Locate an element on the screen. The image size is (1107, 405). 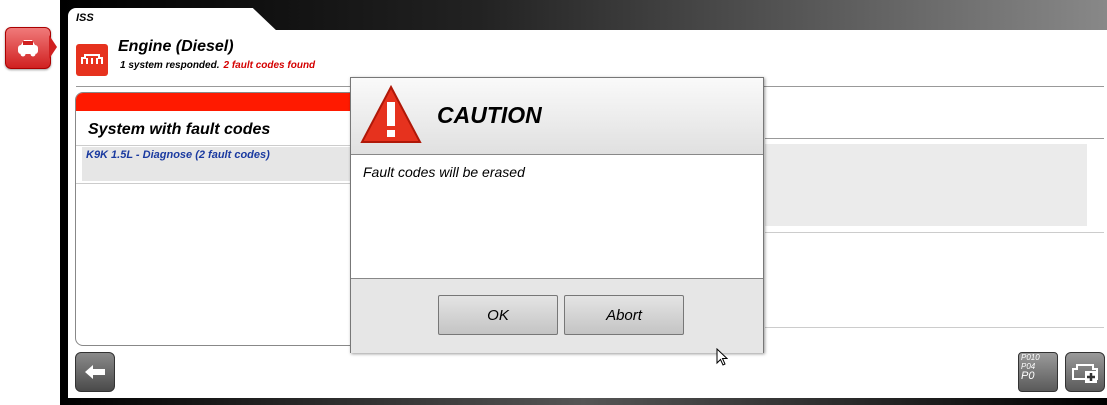
fault-count-text: 2 fault codes found is located at coordinates (269, 65).